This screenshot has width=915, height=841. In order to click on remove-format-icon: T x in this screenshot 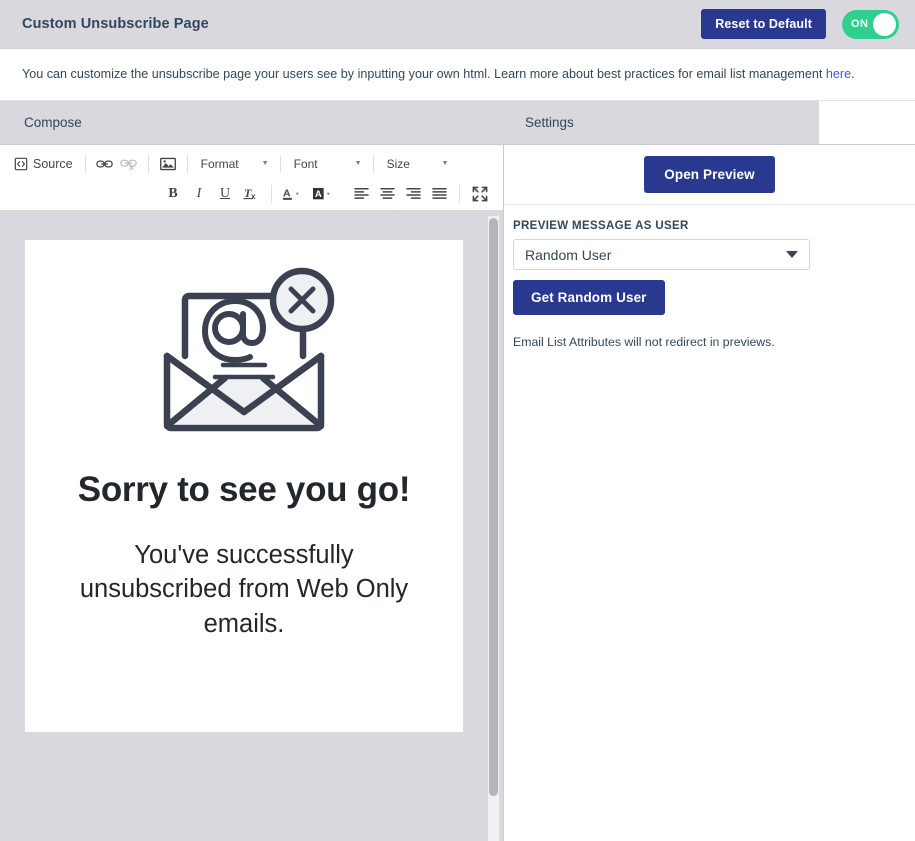, I will do `click(251, 193)`.